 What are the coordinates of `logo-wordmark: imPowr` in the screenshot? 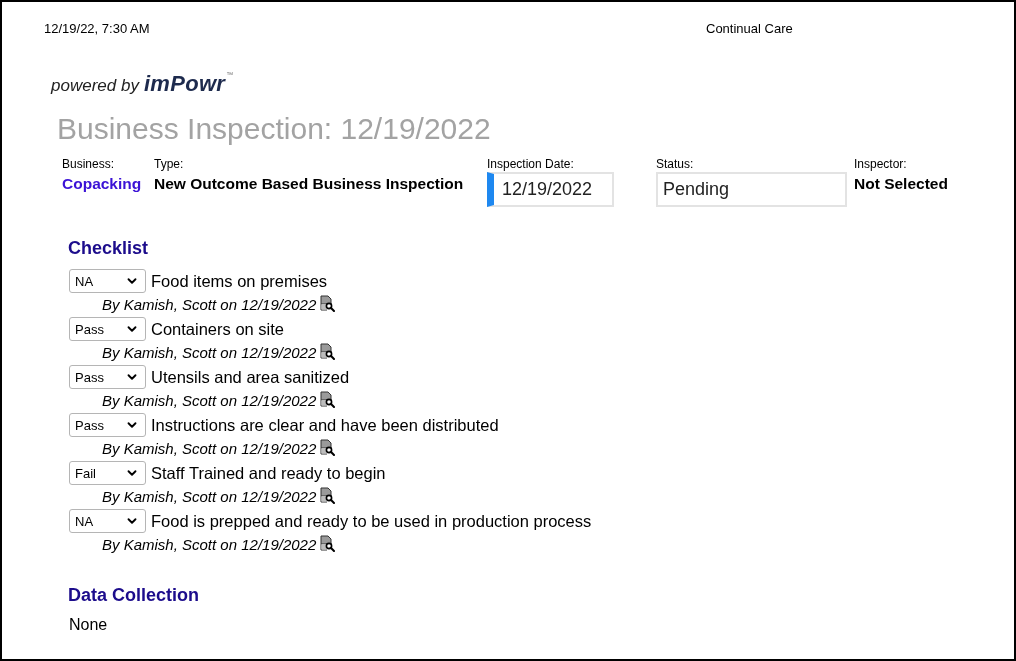 It's located at (184, 84).